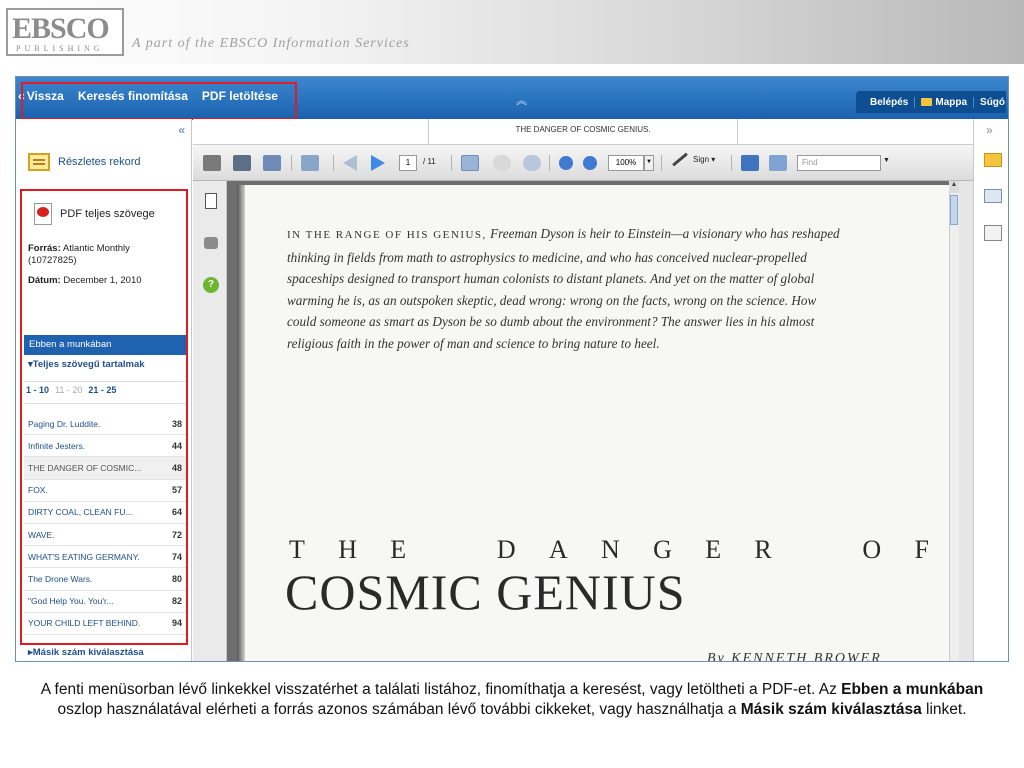 The height and width of the screenshot is (768, 1024). Describe the element at coordinates (242, 163) in the screenshot. I see `save-icon` at that location.